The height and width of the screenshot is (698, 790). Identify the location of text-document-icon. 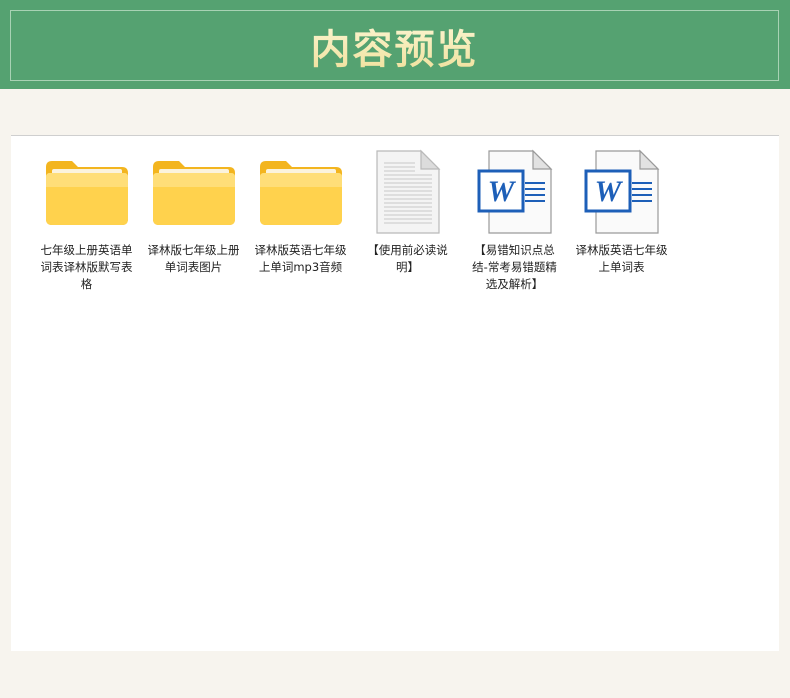
(408, 192).